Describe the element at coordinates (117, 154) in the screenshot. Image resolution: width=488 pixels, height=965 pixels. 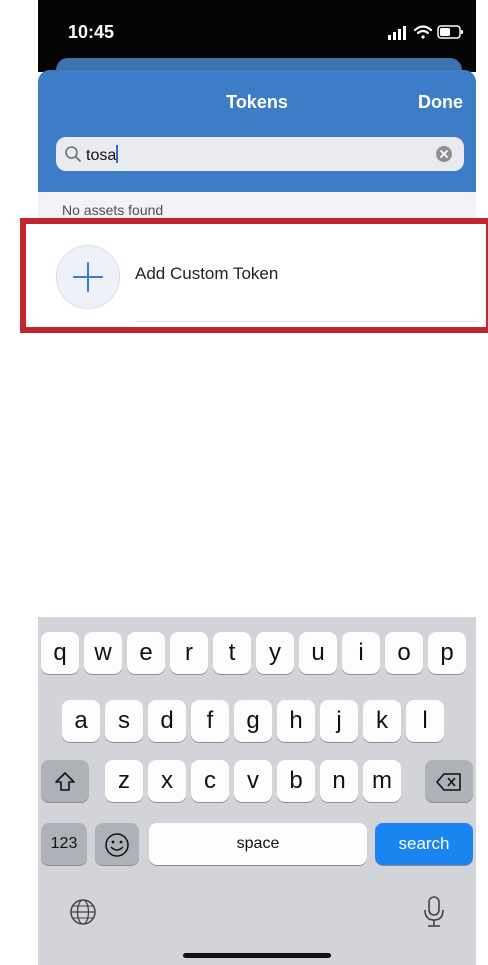
I see `text-cursor` at that location.